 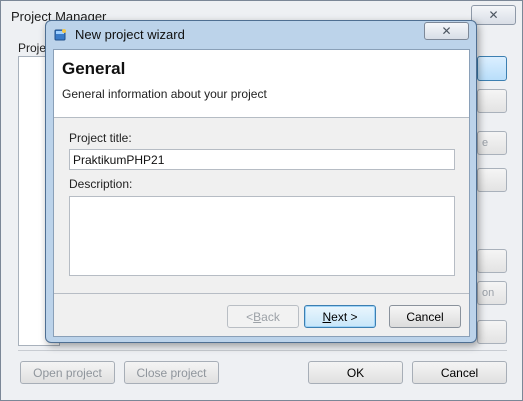 What do you see at coordinates (261, 293) in the screenshot?
I see `button-separator` at bounding box center [261, 293].